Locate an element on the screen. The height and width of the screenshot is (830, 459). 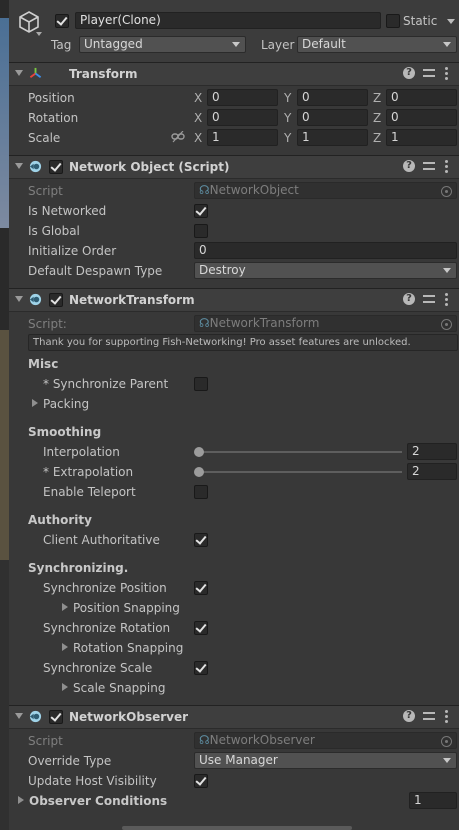
override-type-dropdown: Use Manager is located at coordinates (325, 760).